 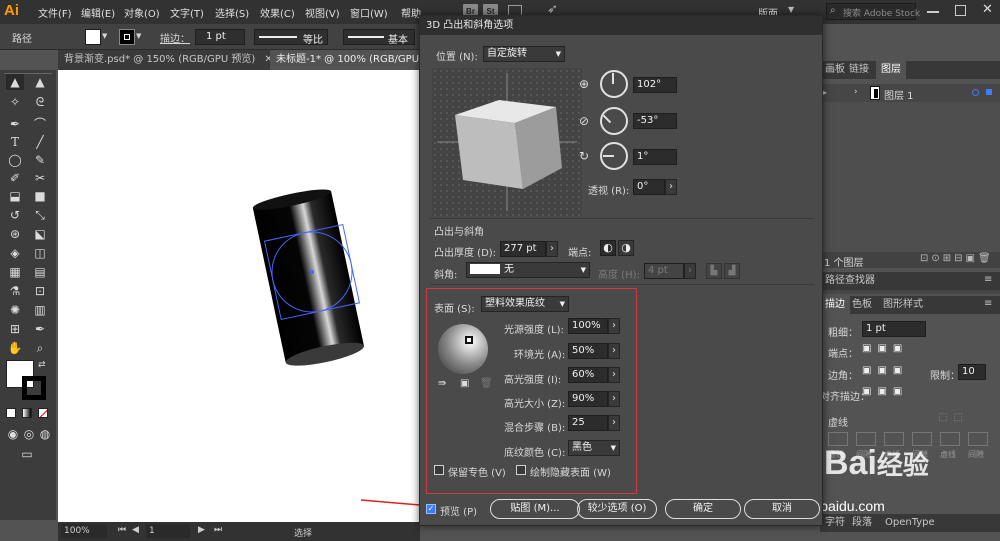 I want to click on tab-document-2: 未标题-1* @ 100% (RGB/GPU 预, so click(x=345, y=60).